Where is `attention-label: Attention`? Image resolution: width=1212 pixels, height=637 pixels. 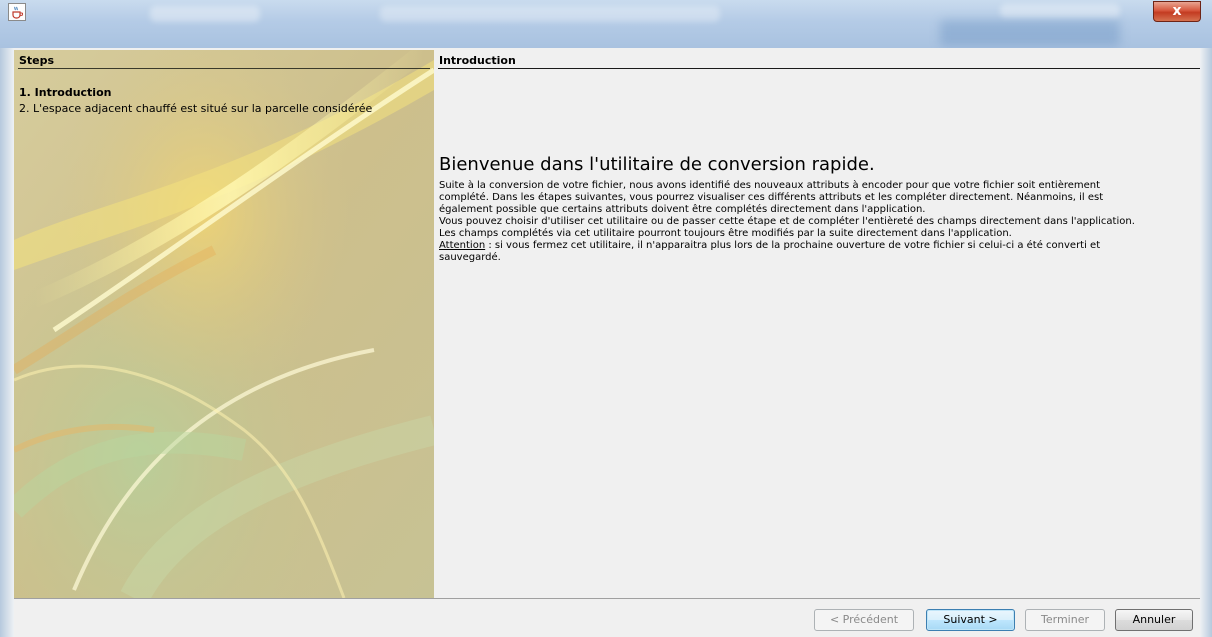
attention-label: Attention is located at coordinates (462, 245).